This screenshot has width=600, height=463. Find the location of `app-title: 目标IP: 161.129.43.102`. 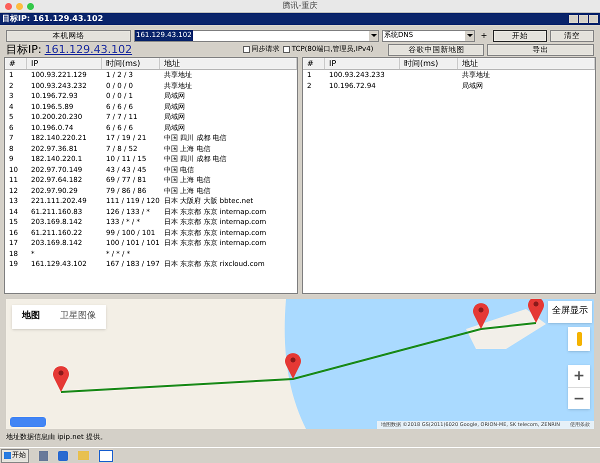

app-title: 目标IP: 161.129.43.102 is located at coordinates (53, 19).